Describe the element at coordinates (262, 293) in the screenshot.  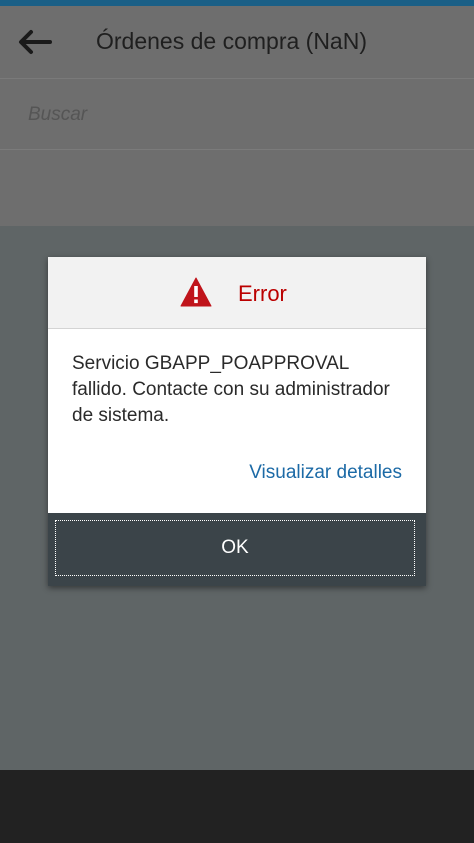
I see `dialog-title: Error` at that location.